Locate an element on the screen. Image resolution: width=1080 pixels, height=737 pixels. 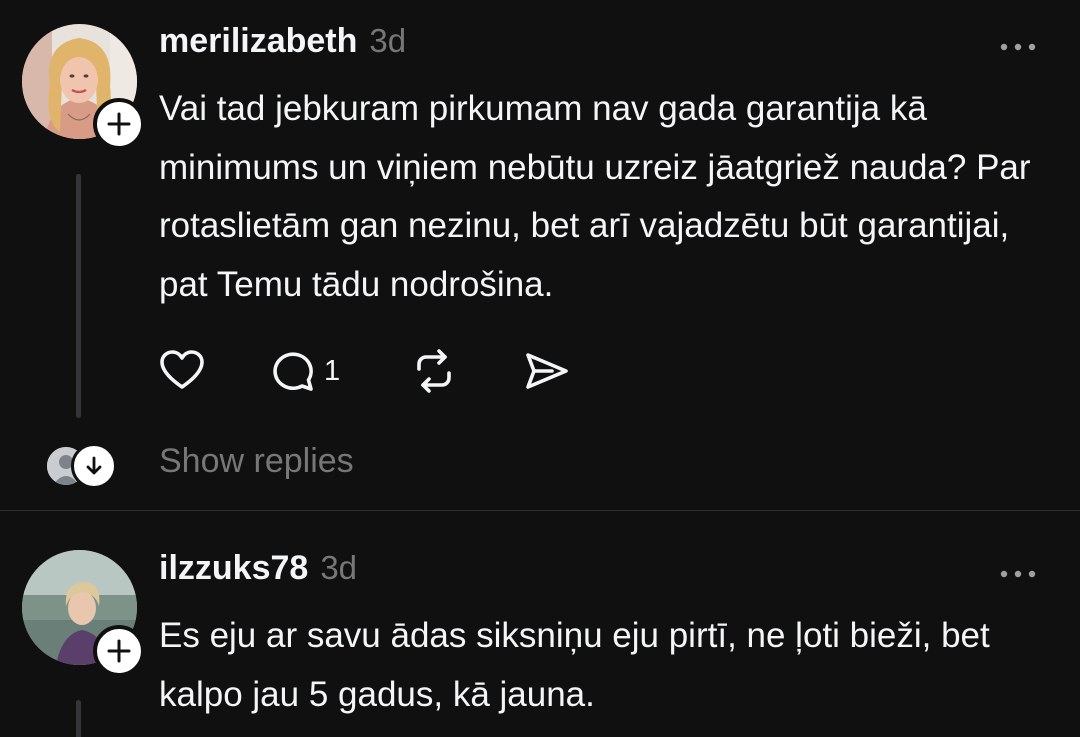
heart-icon is located at coordinates (182, 369).